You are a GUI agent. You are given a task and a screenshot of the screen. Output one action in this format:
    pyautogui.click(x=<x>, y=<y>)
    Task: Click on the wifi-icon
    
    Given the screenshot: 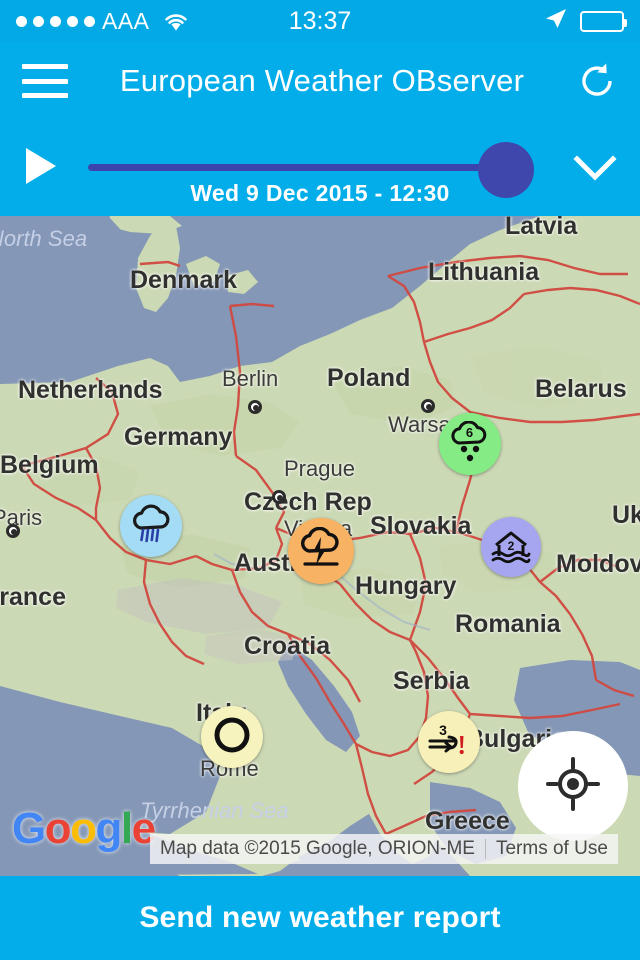 What is the action you would take?
    pyautogui.click(x=175, y=21)
    